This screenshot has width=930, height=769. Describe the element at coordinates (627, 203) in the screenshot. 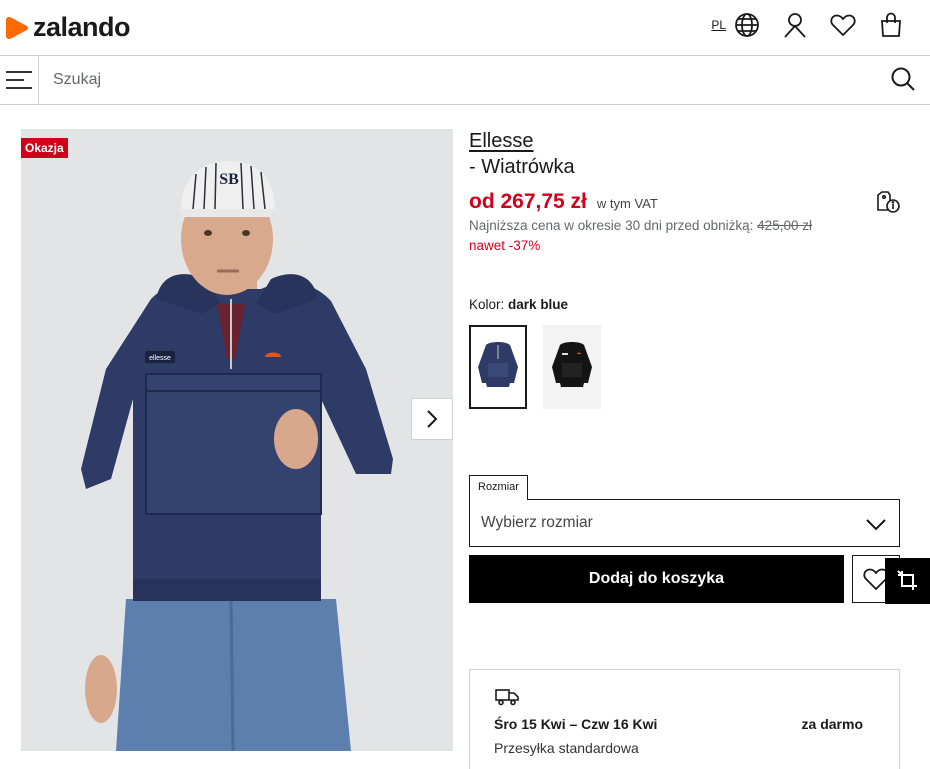

I see `vat-note: w tym VAT` at that location.